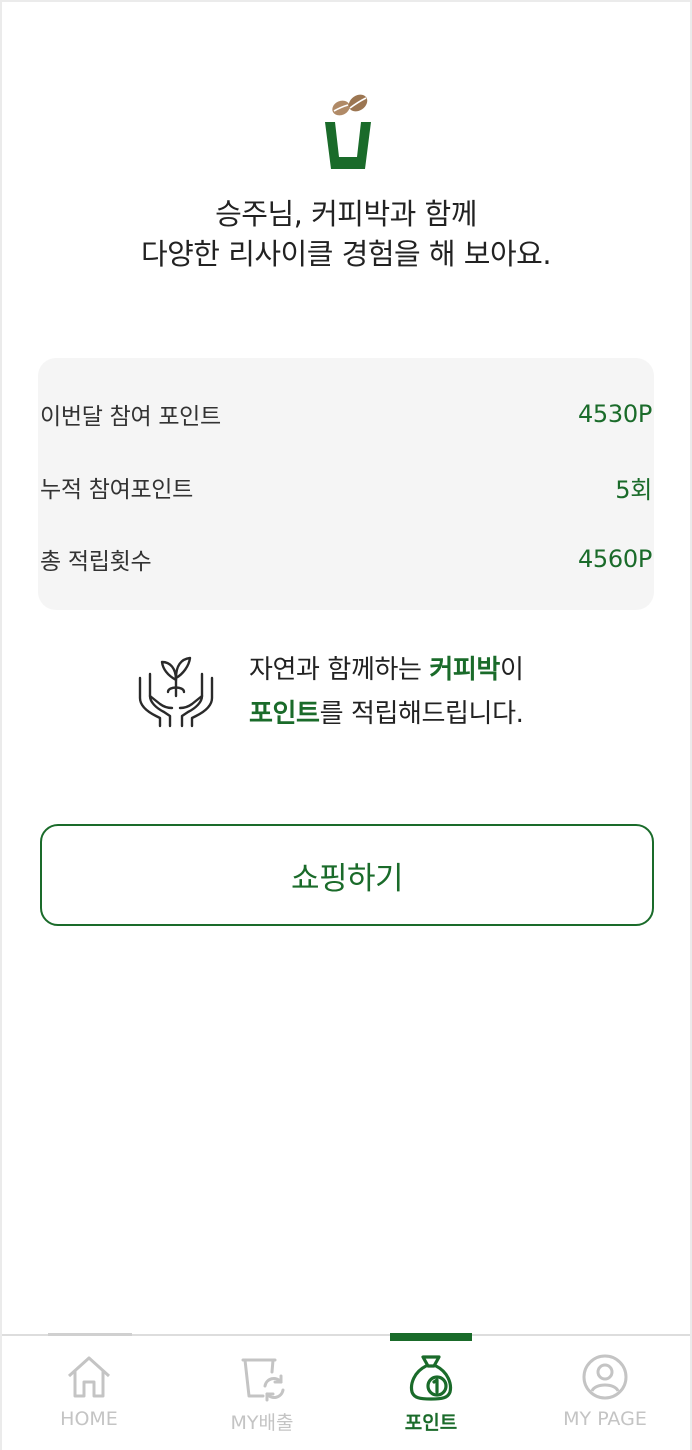 This screenshot has width=692, height=1450. I want to click on tab-label: MY배출, so click(262, 1423).